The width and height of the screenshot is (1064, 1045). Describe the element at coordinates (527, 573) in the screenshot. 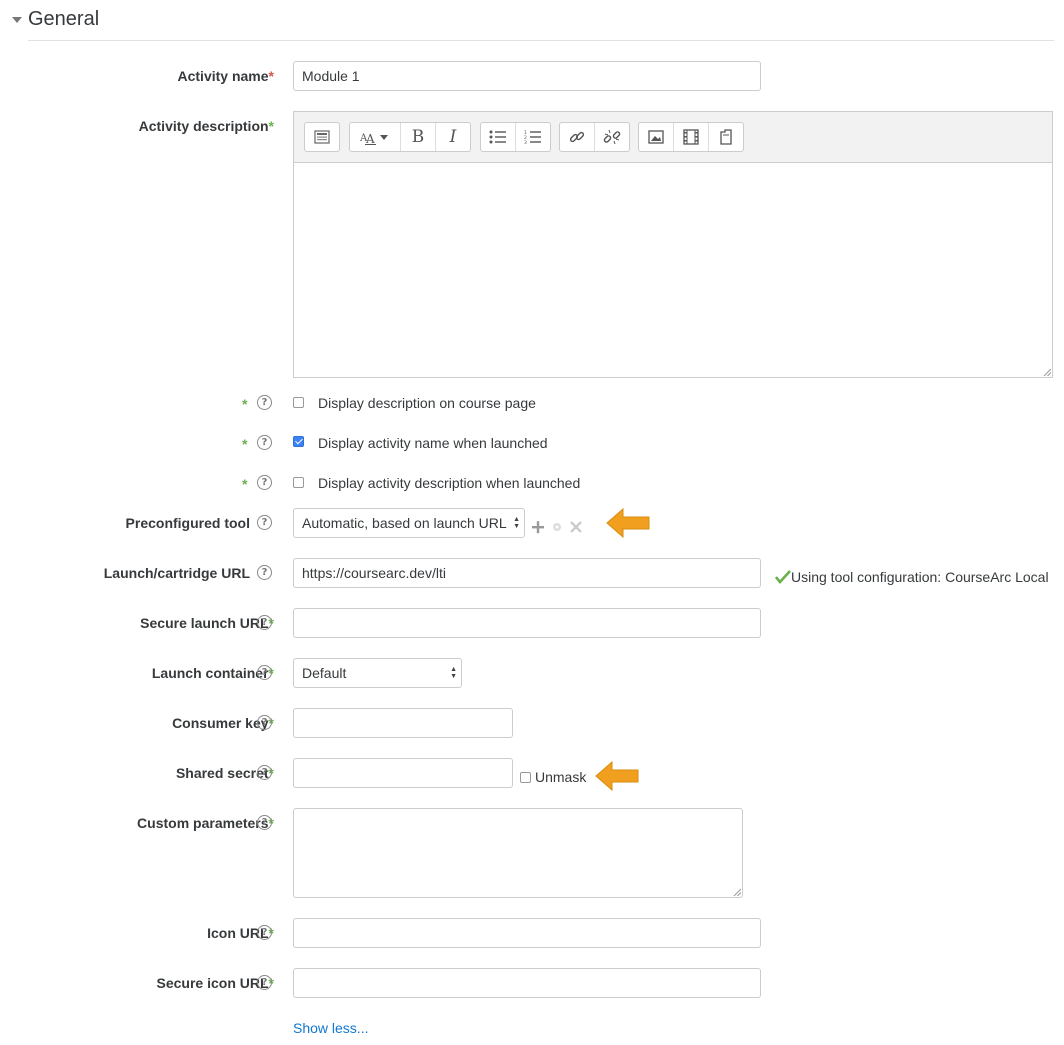

I see `launch-url-input: https://coursearc.dev/lti` at that location.